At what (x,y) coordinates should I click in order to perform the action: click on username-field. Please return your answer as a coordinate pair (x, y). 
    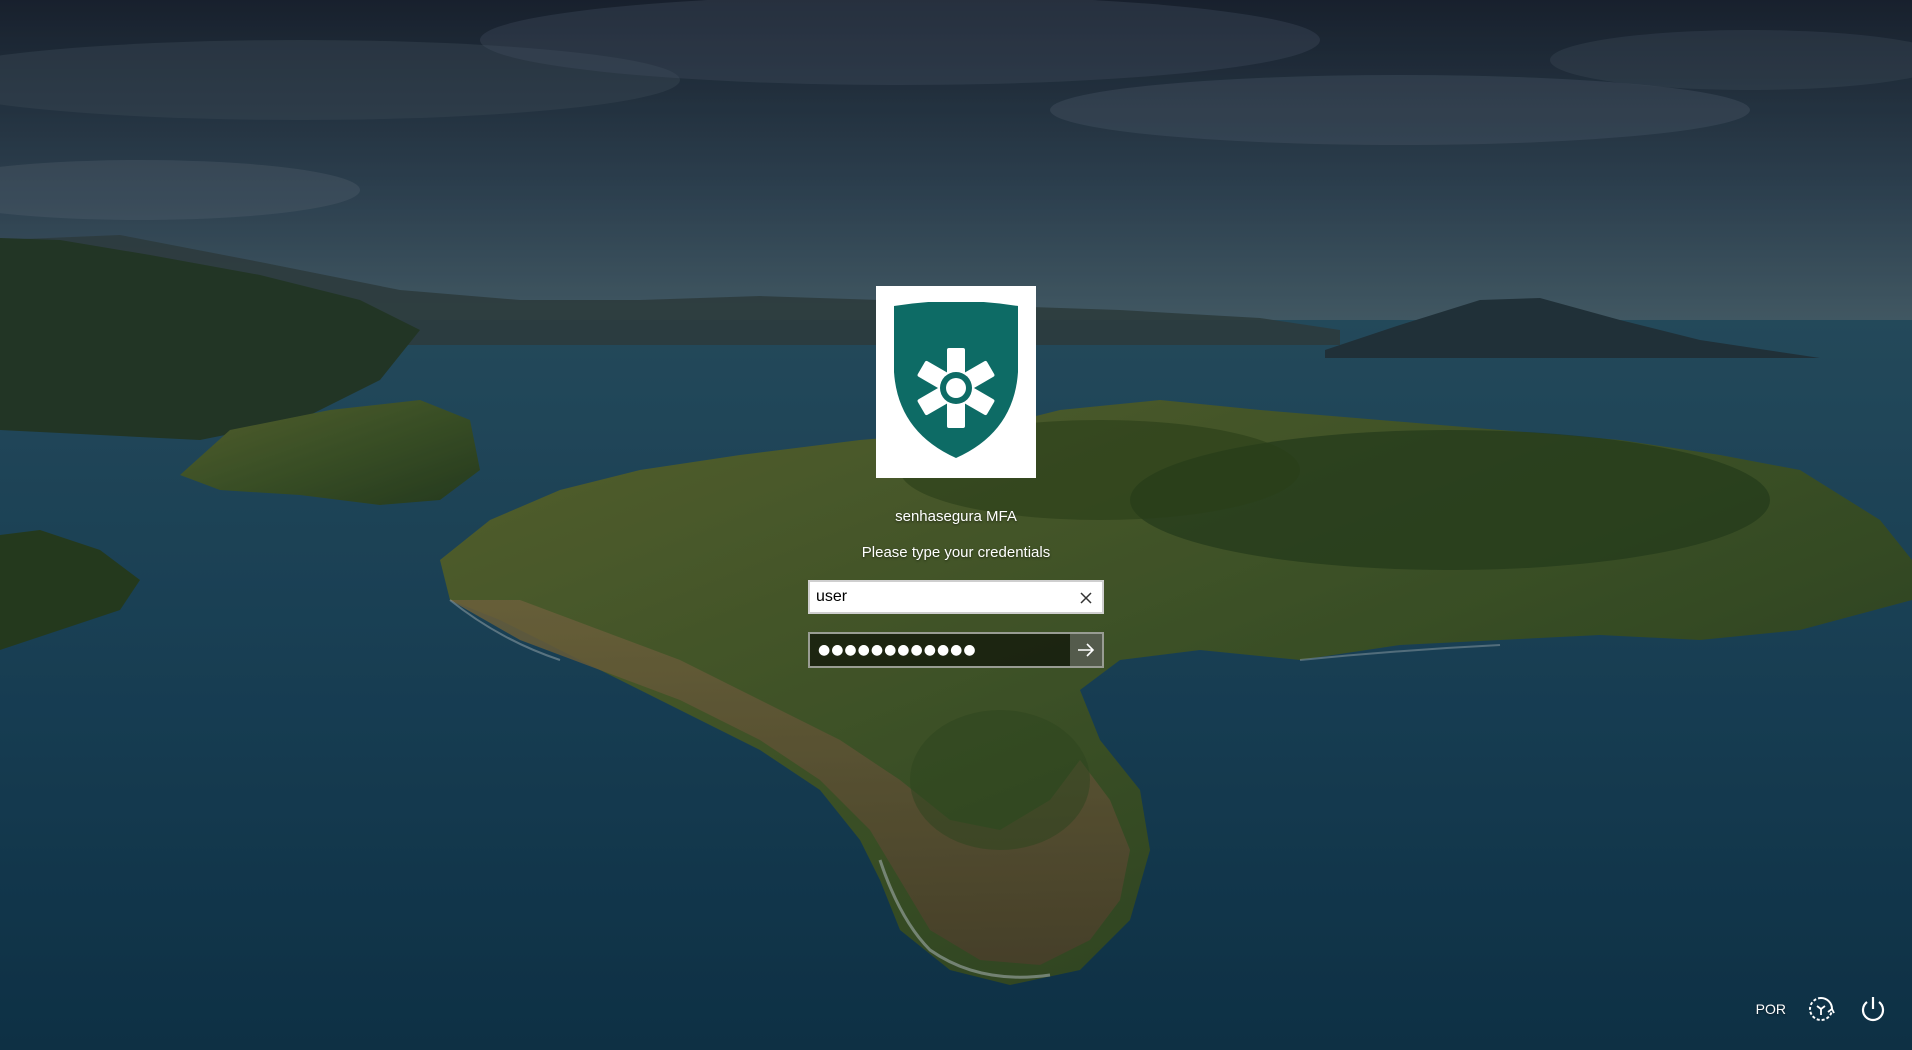
    Looking at the image, I should click on (956, 597).